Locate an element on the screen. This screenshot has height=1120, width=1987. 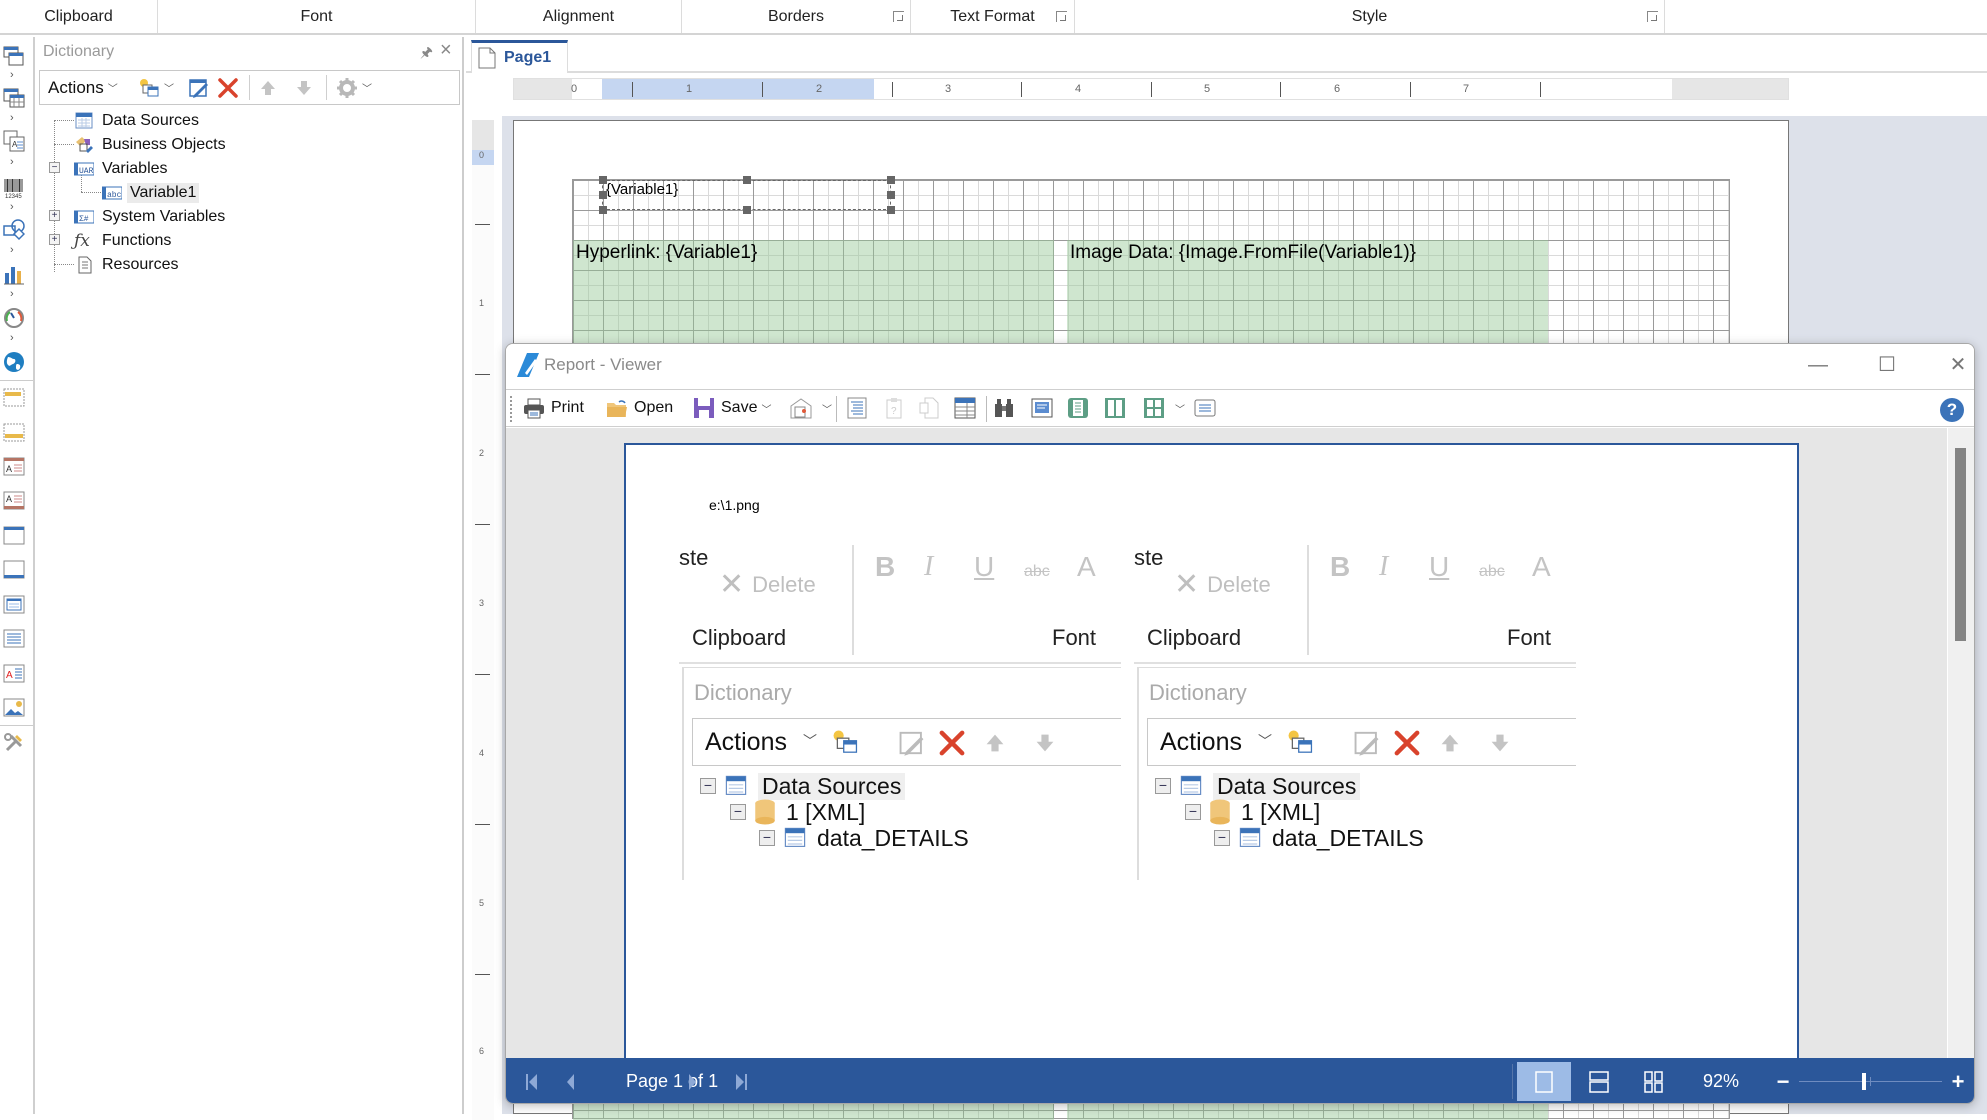
move-up-button is located at coordinates (268, 87).